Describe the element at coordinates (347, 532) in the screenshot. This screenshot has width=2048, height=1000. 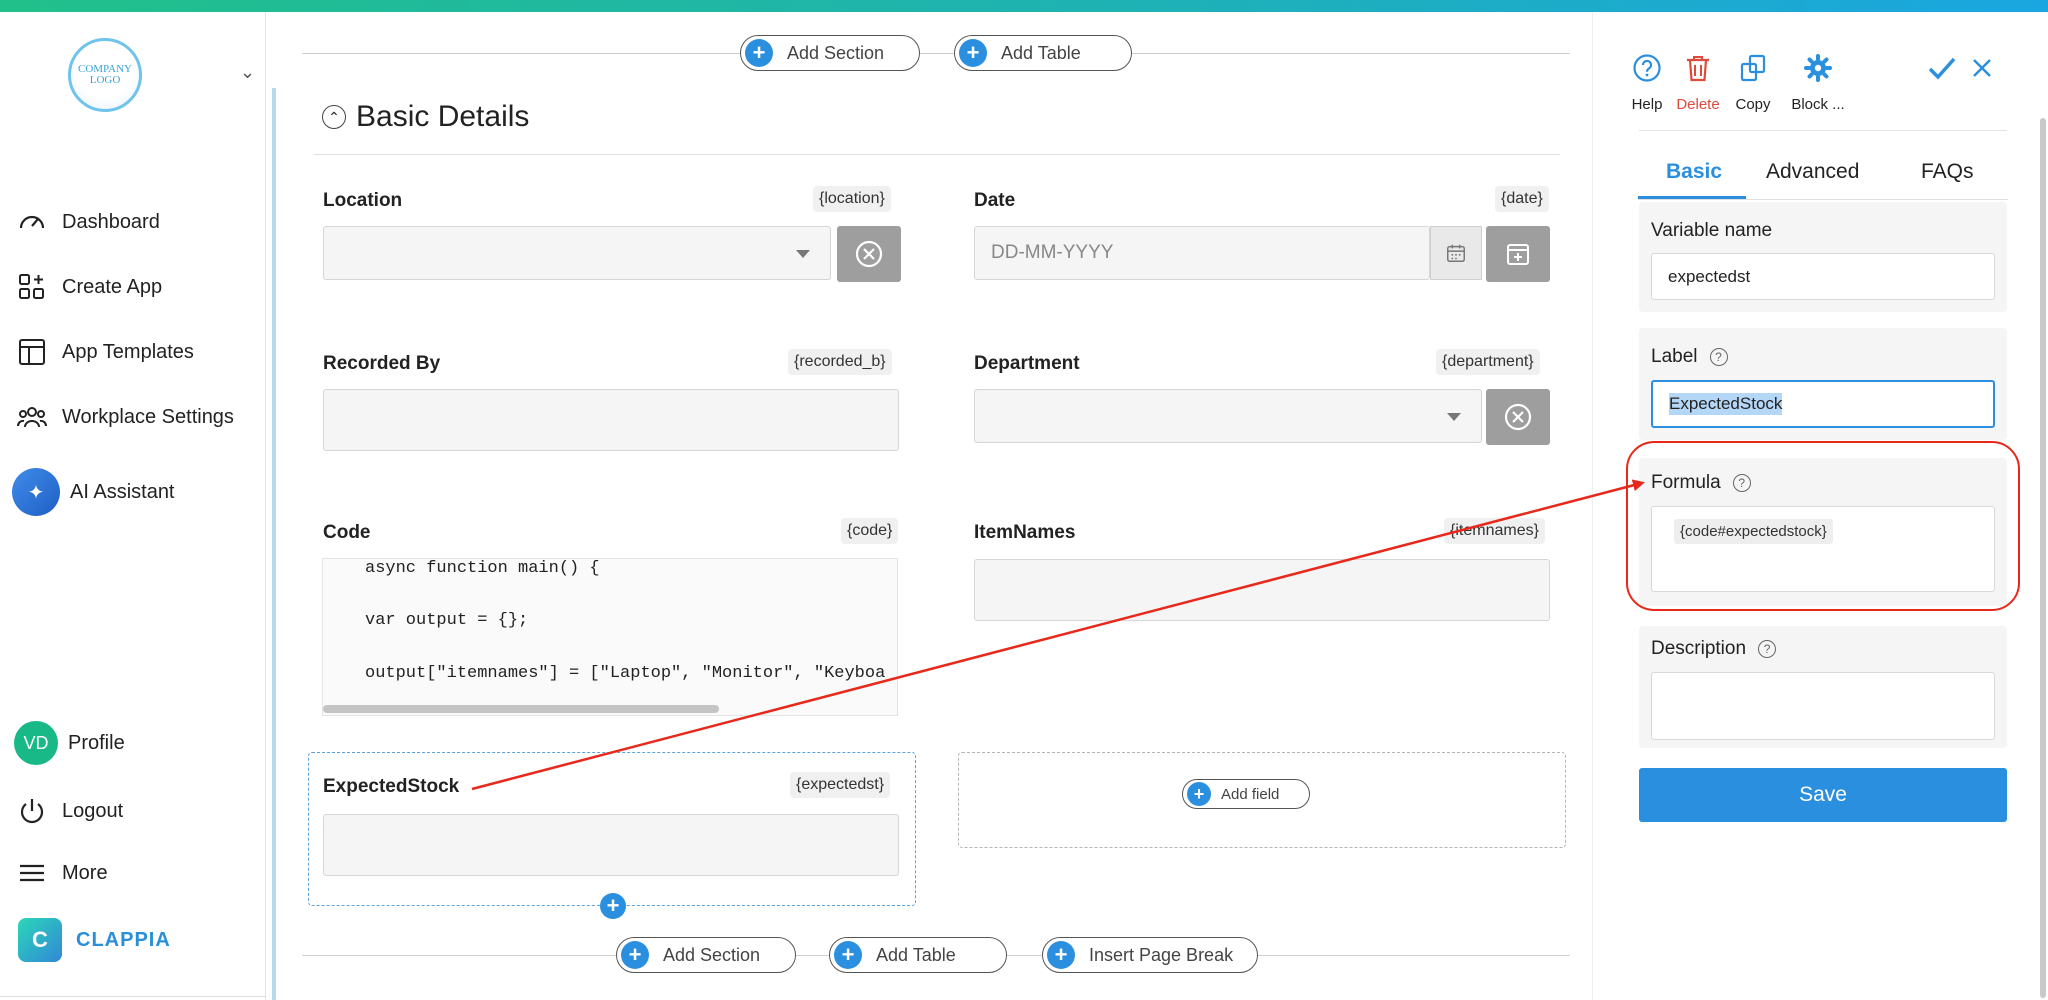
I see `field-label-code: Code` at that location.